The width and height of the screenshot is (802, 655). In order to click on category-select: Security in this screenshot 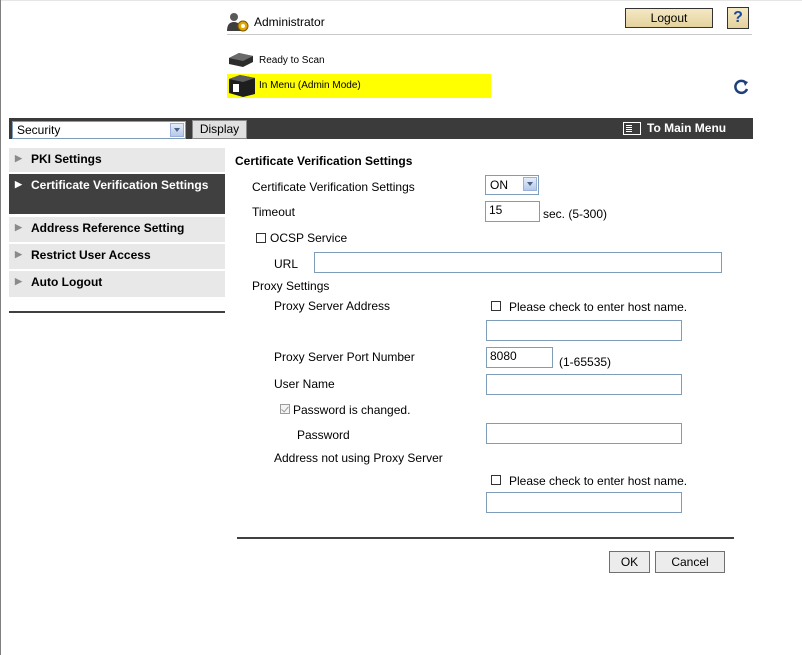, I will do `click(99, 130)`.